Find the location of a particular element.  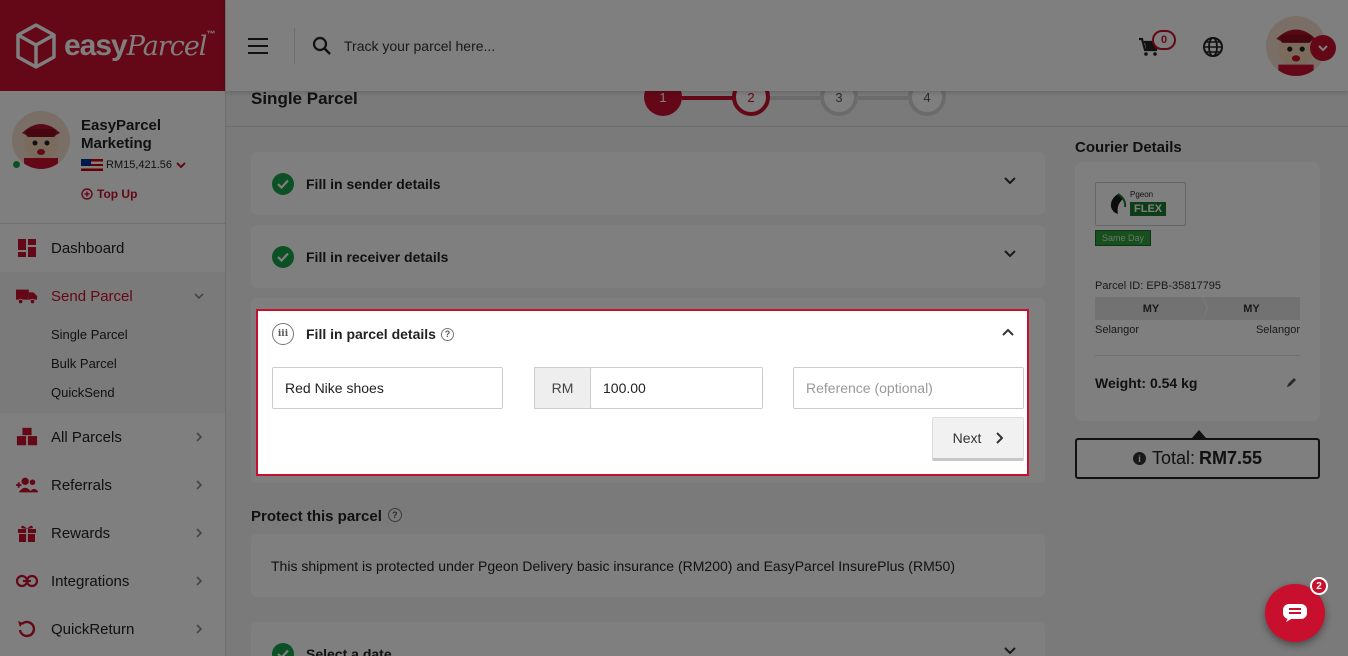

menu-icon is located at coordinates (258, 45).